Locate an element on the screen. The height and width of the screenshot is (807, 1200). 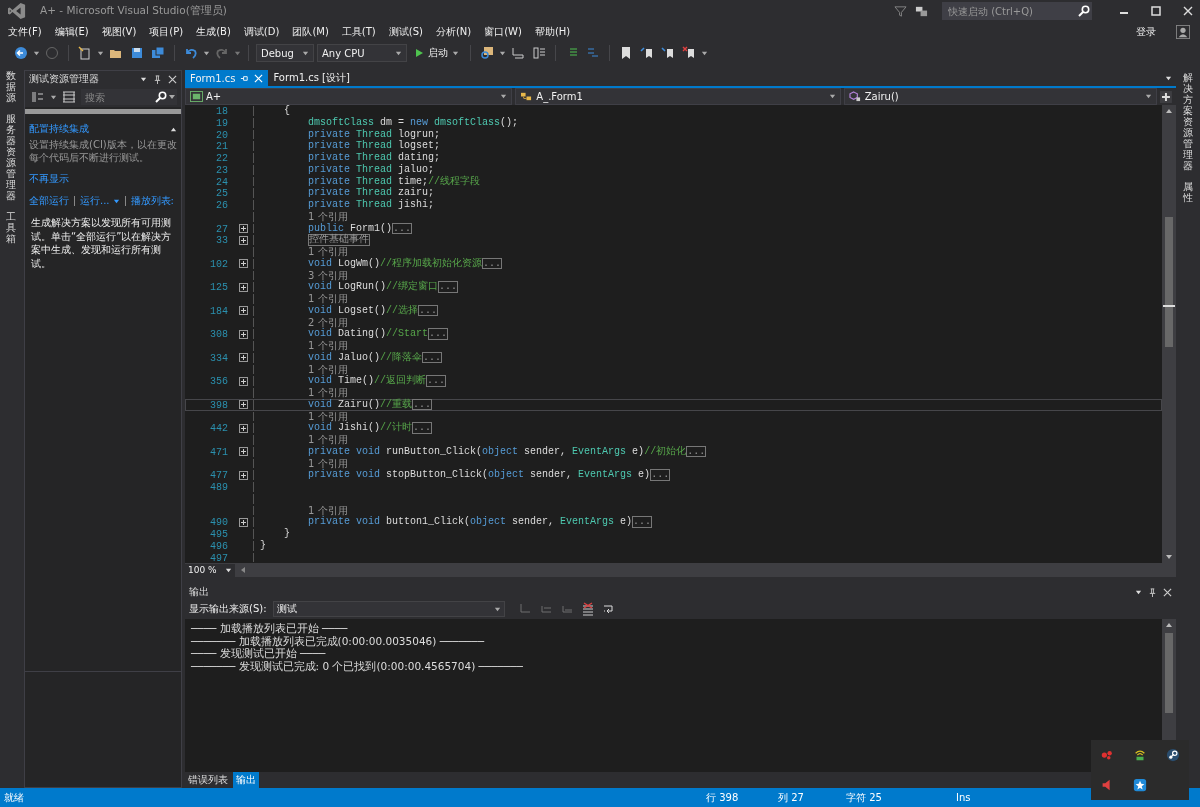
editor-tab: Form1.cs [设计] is located at coordinates (311, 78).